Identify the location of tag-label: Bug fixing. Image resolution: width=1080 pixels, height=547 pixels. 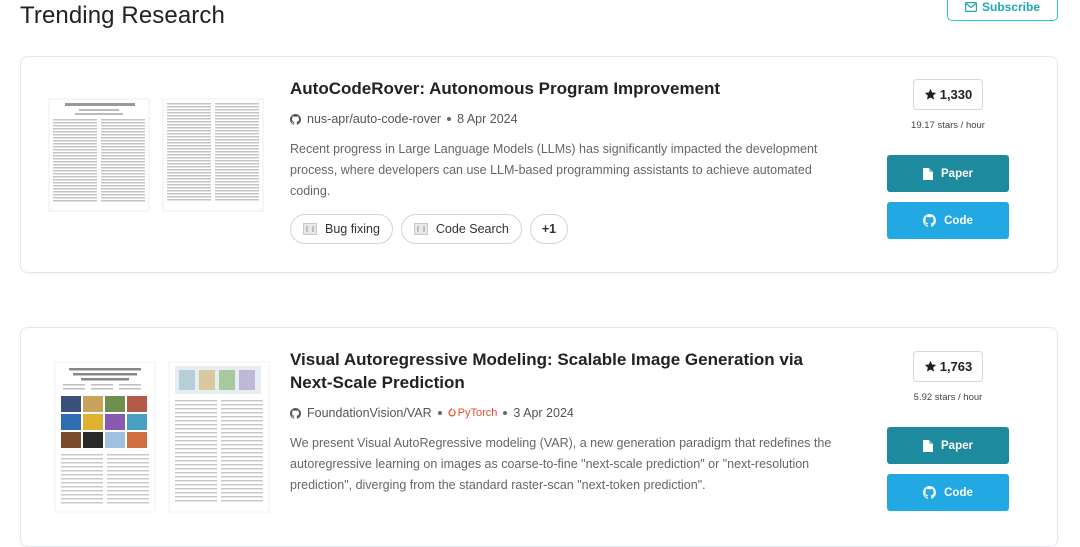
(352, 229).